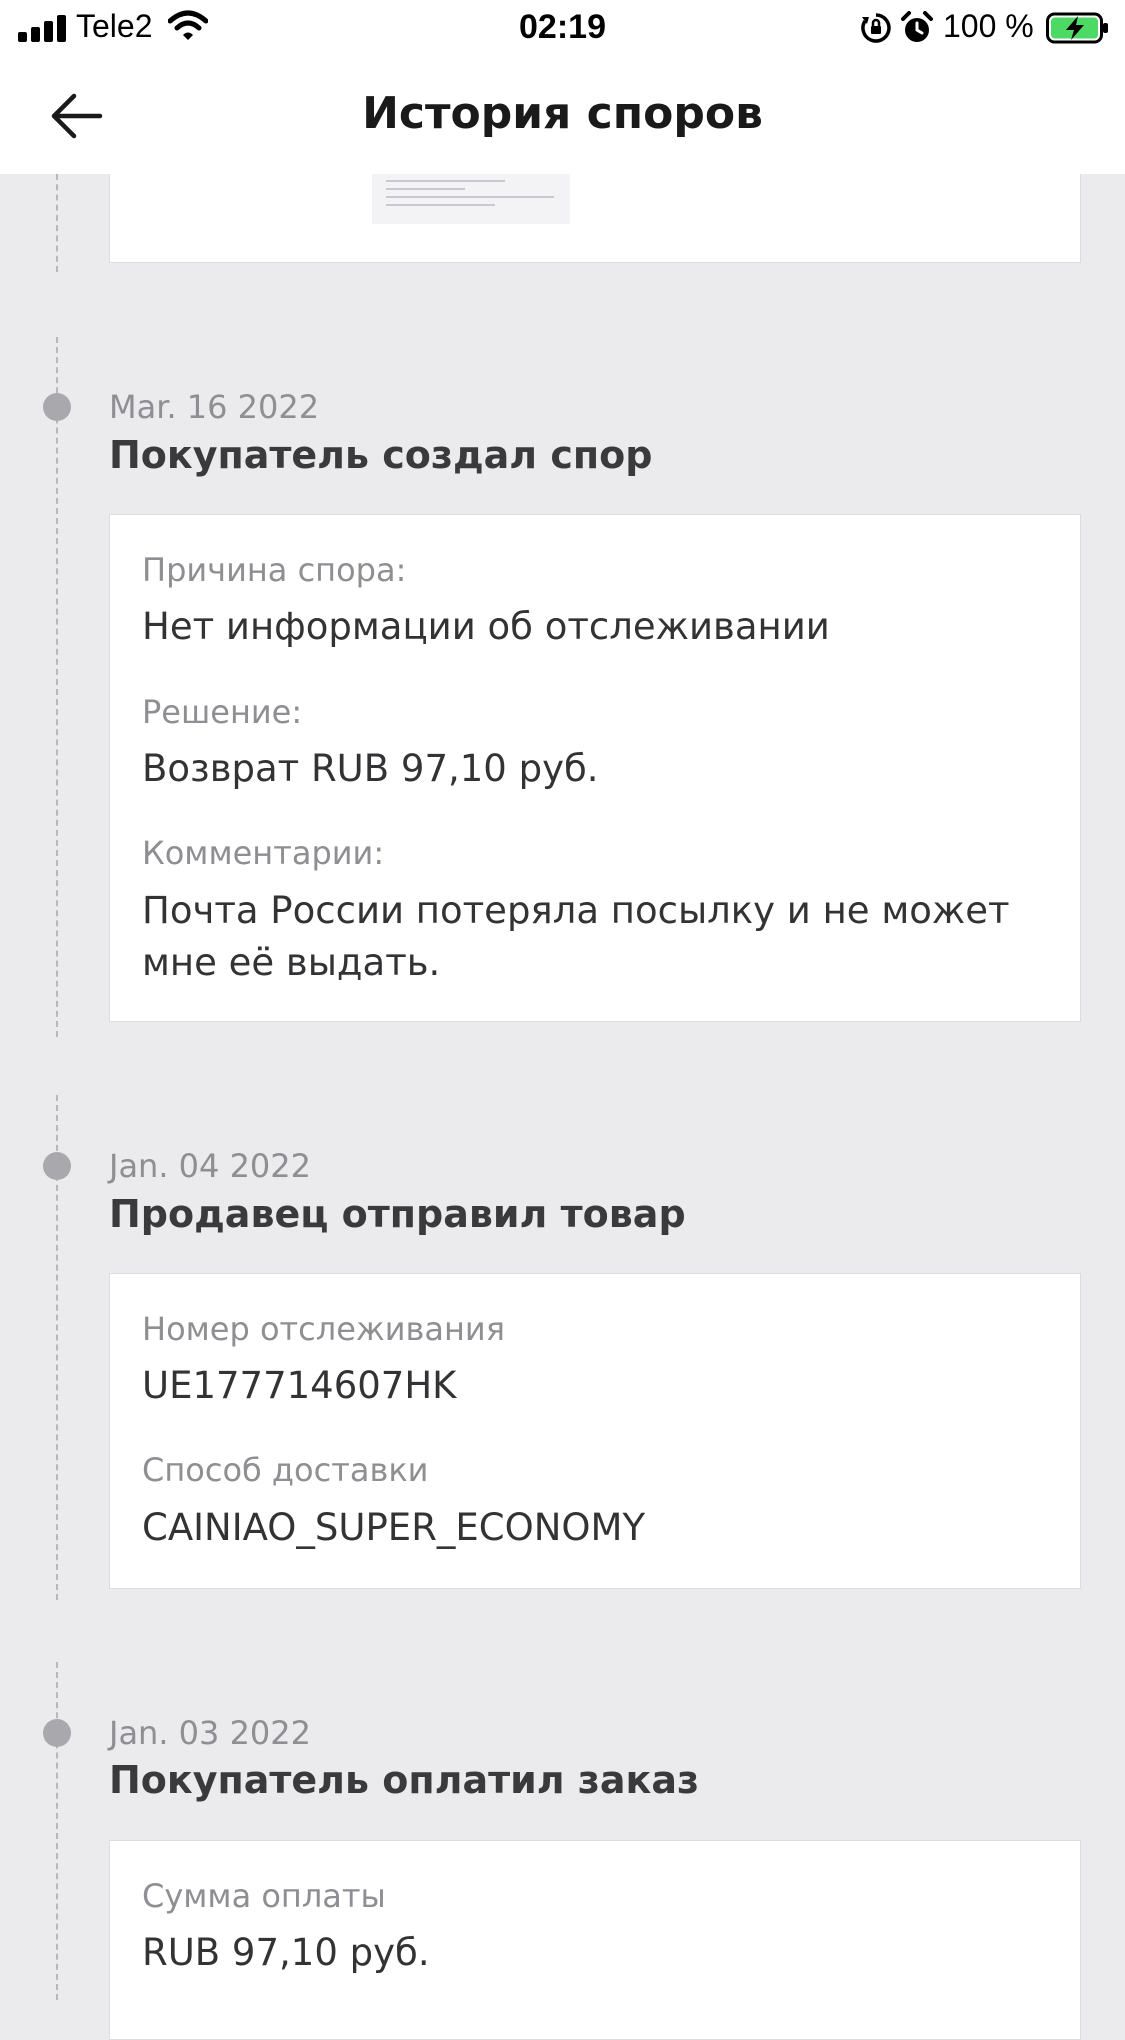 This screenshot has width=1125, height=2040. I want to click on event-date: Jan. 04 2022, so click(210, 1166).